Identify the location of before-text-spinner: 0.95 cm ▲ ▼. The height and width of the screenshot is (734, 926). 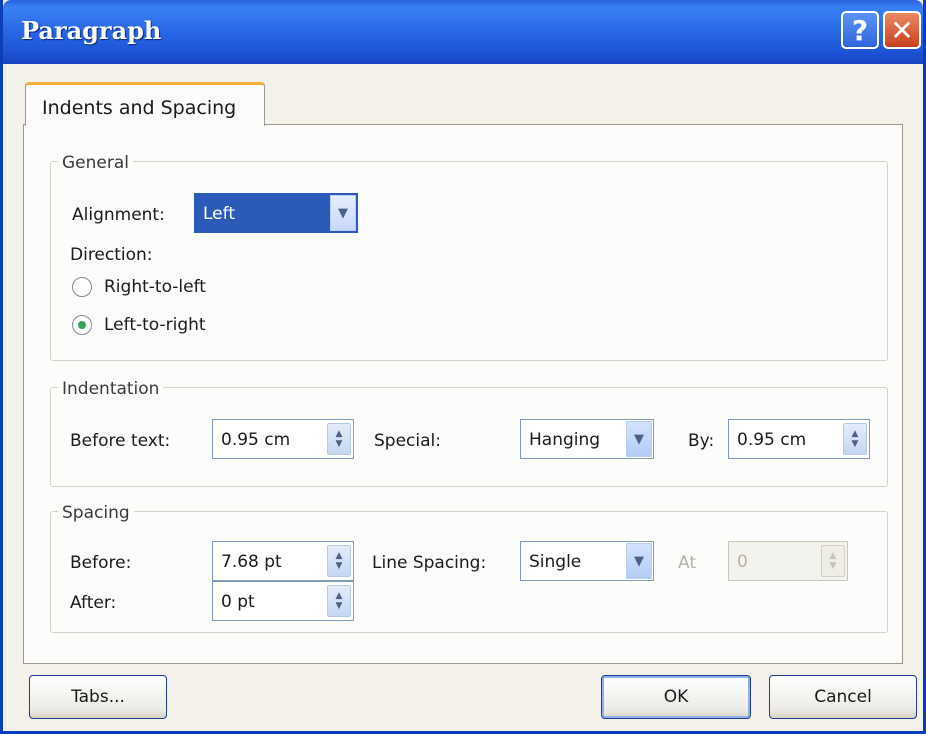
(283, 439).